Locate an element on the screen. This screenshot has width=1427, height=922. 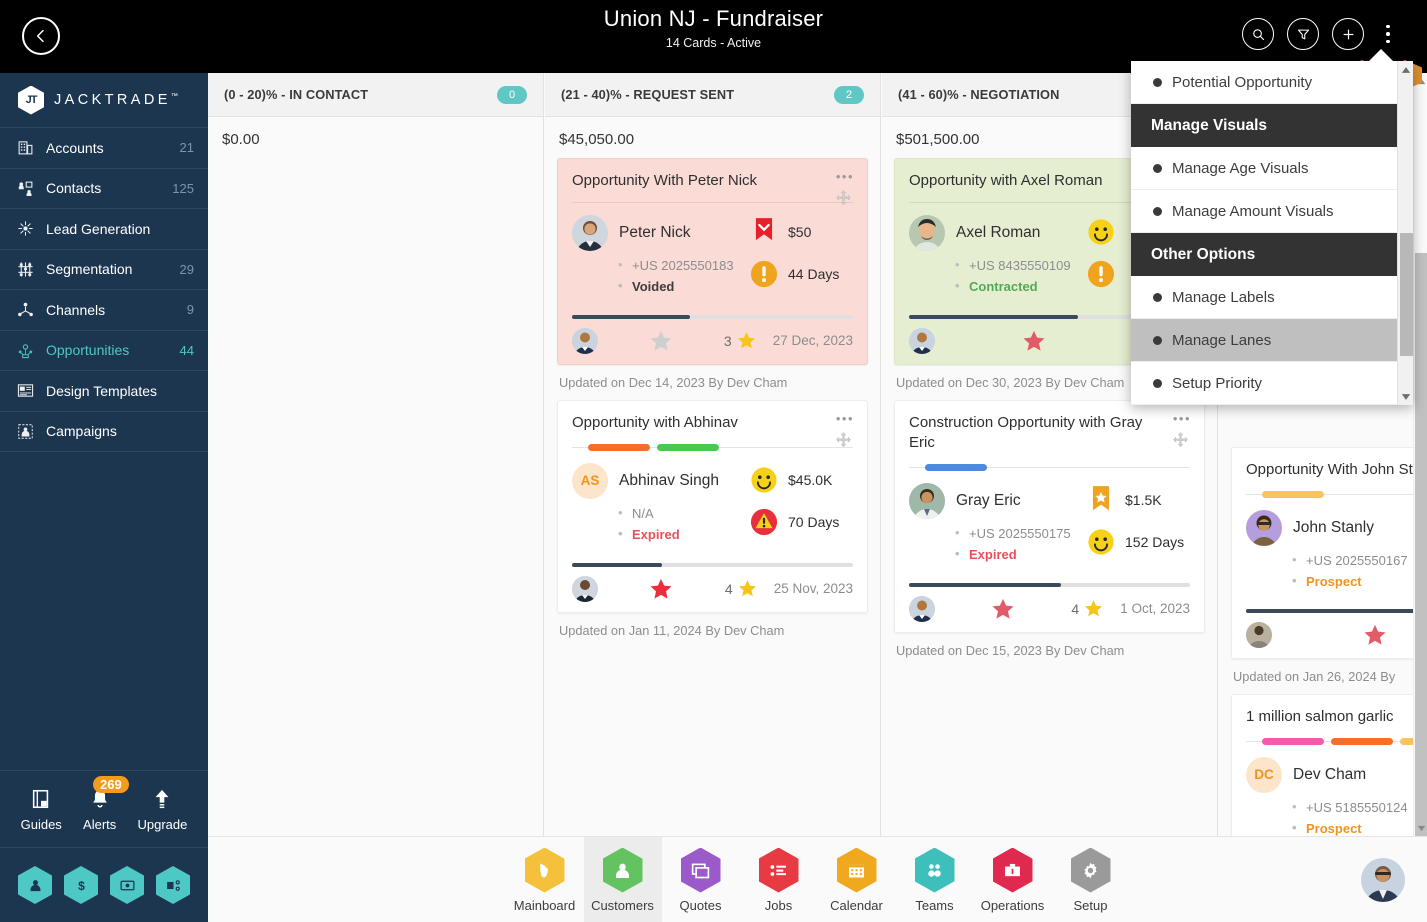
sidebar-item-opportunities: Opportunities 44 is located at coordinates (104, 351).